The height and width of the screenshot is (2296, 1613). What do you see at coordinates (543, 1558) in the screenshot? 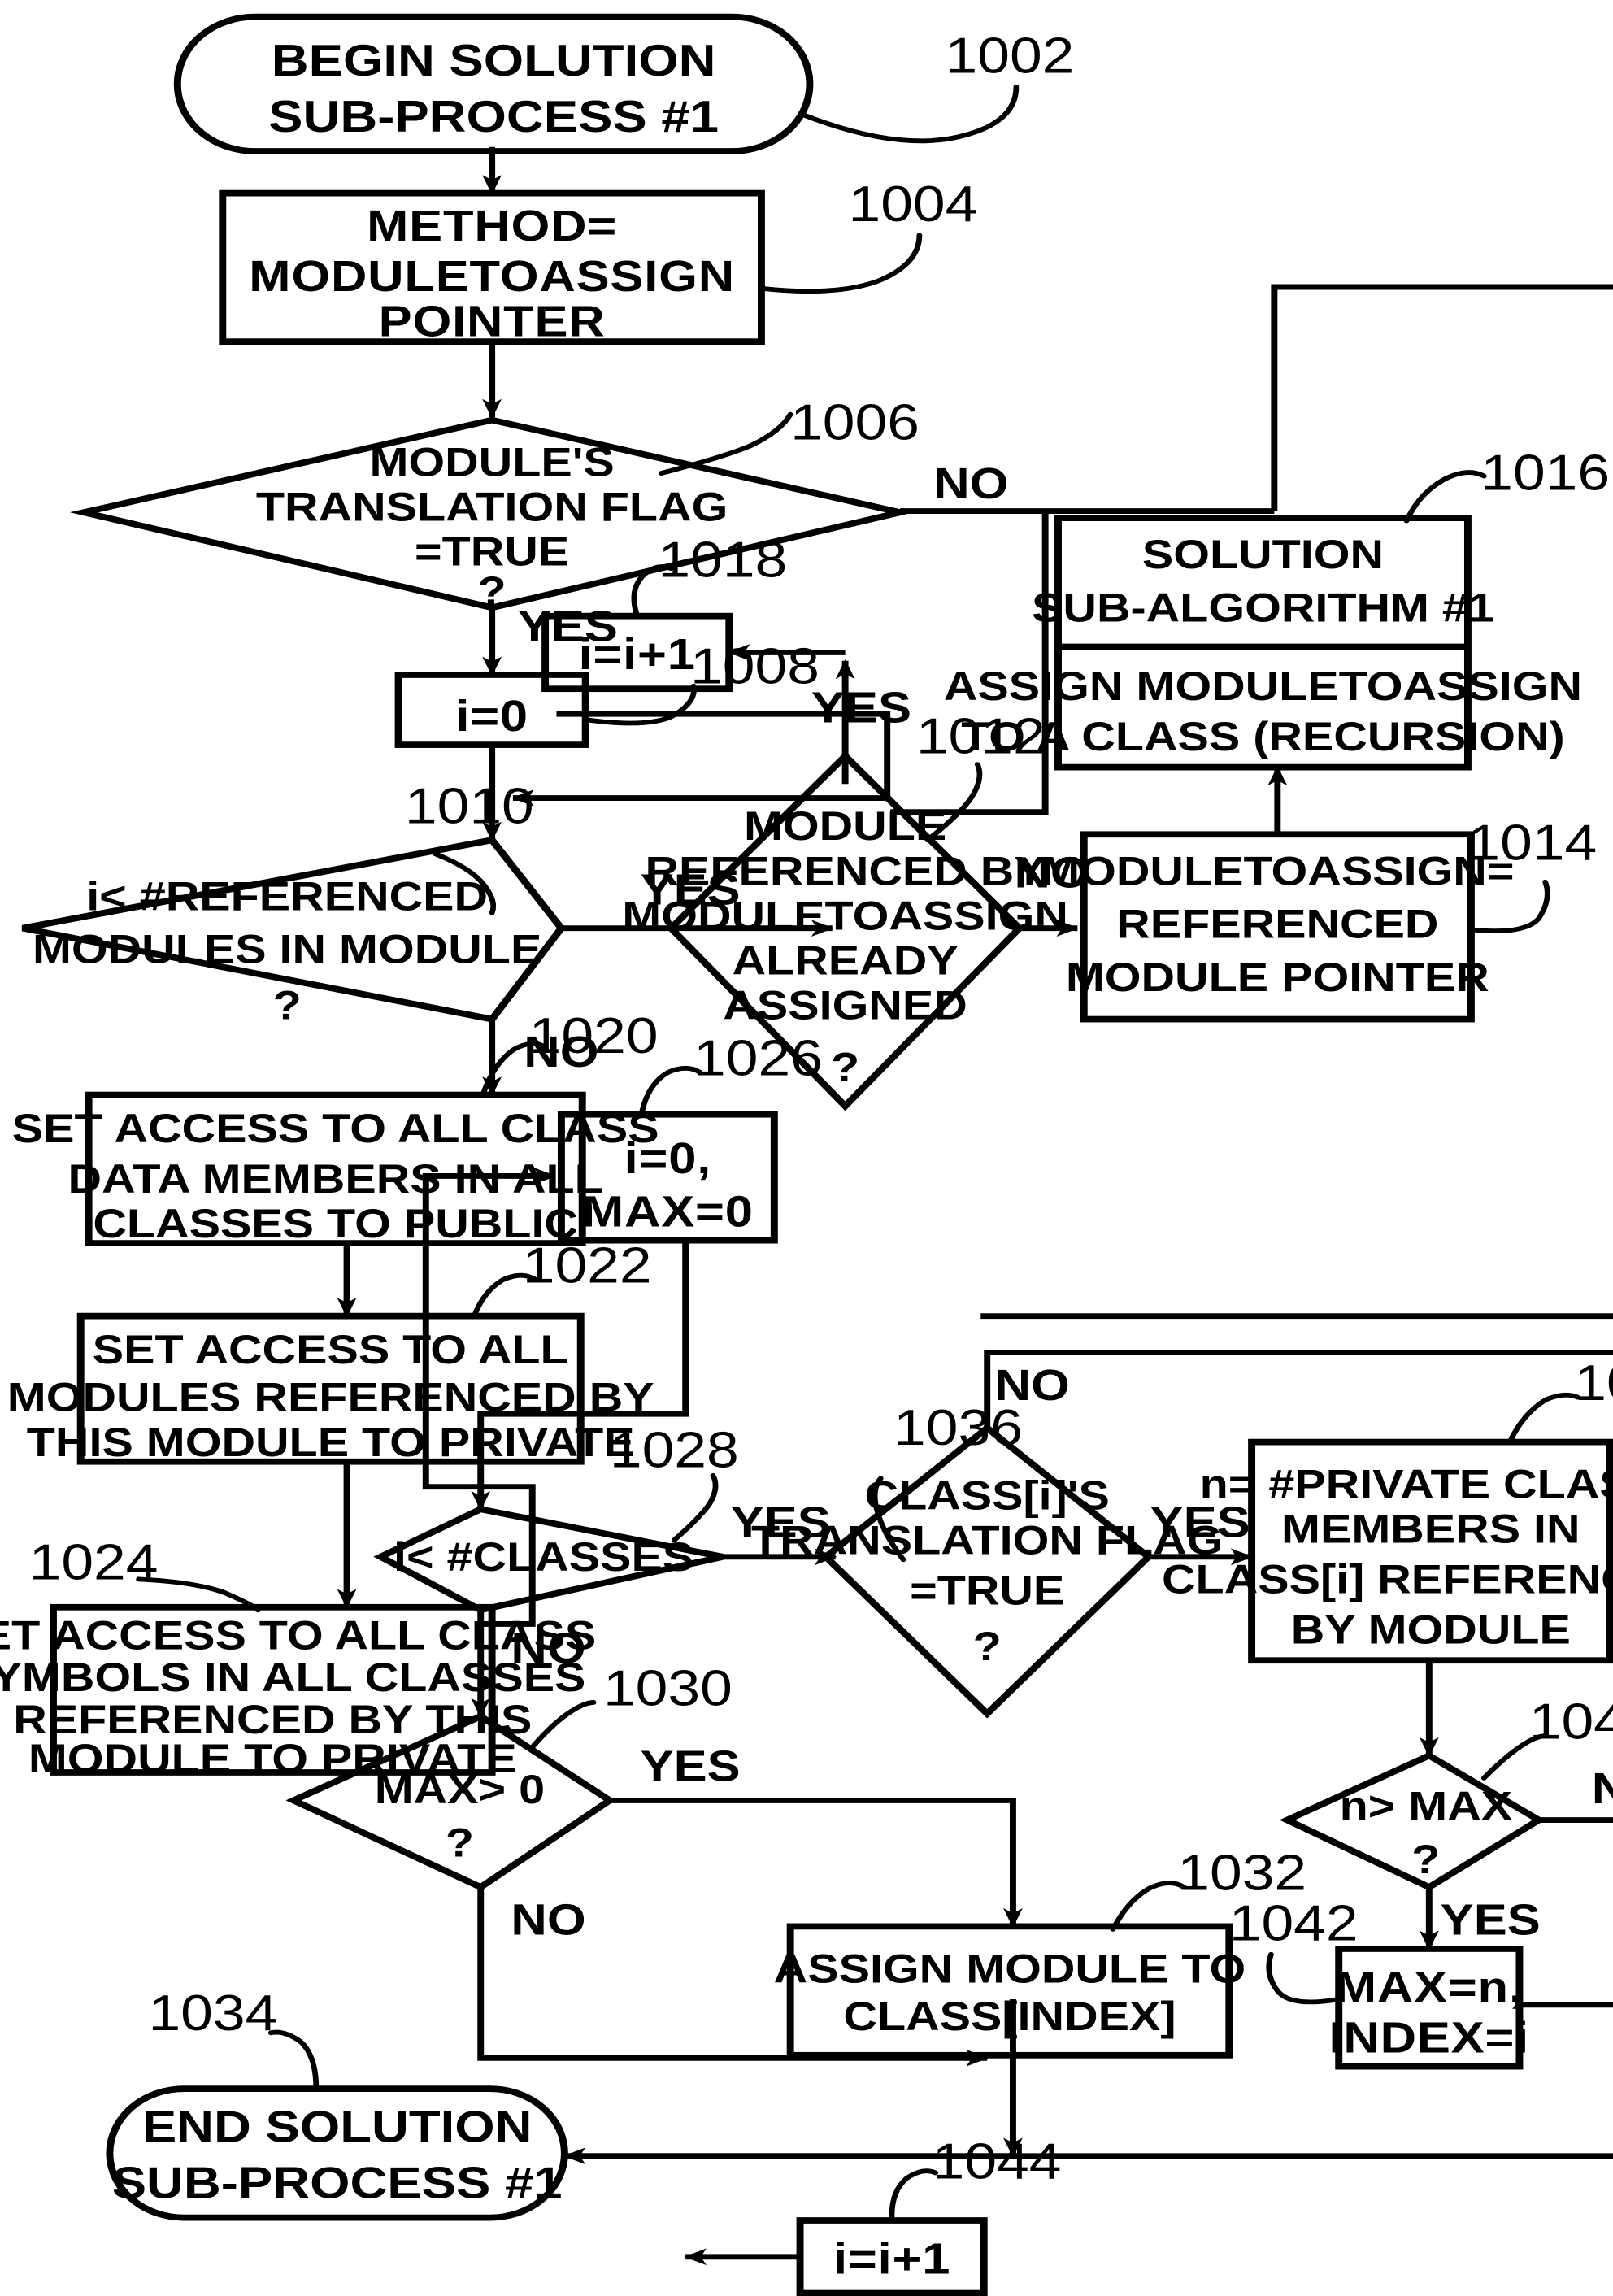
I see `node-1028-line-0: i< #CLASSES` at bounding box center [543, 1558].